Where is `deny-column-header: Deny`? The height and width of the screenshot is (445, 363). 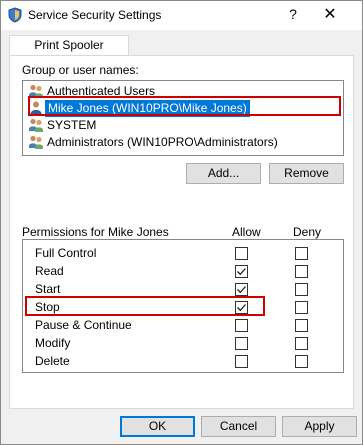
deny-column-header: Deny is located at coordinates (307, 232).